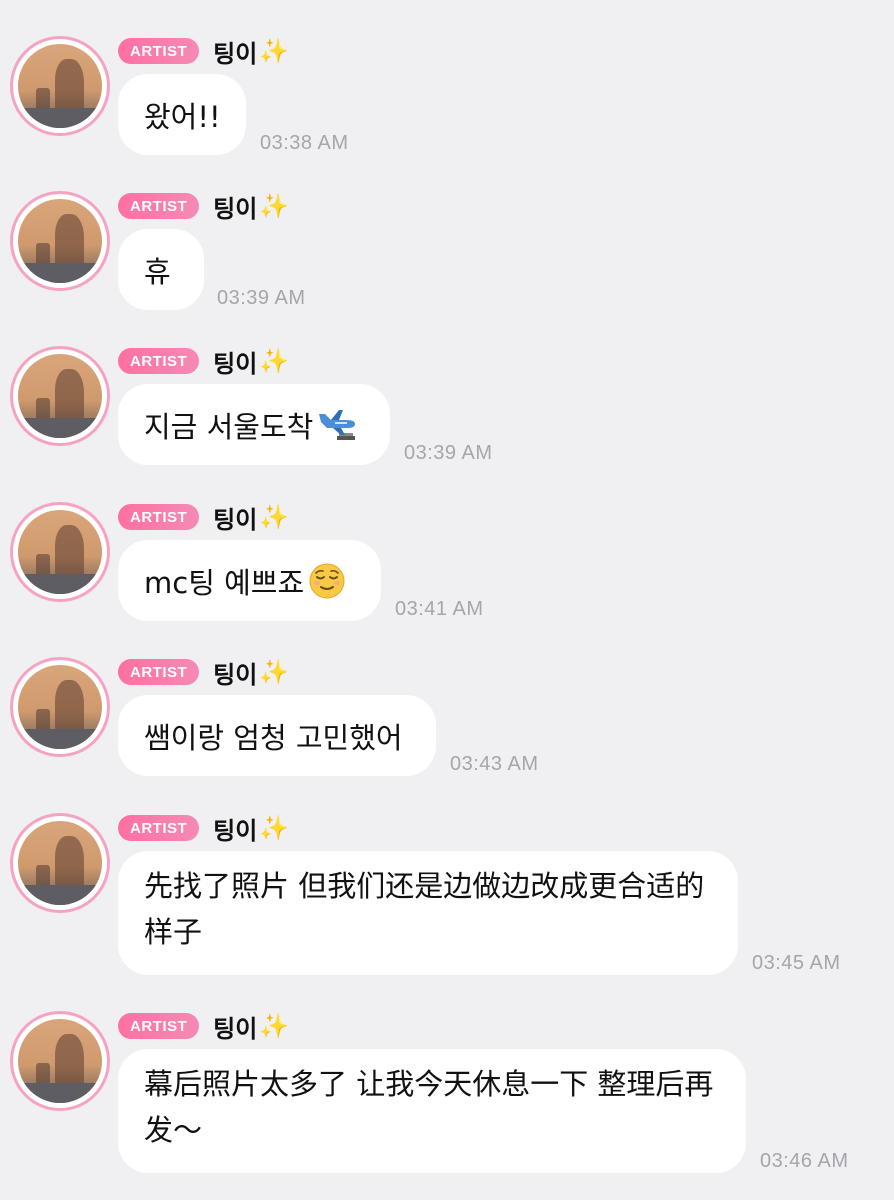 Image resolution: width=894 pixels, height=1200 pixels. I want to click on message-text: 지금 서울도착, so click(229, 426).